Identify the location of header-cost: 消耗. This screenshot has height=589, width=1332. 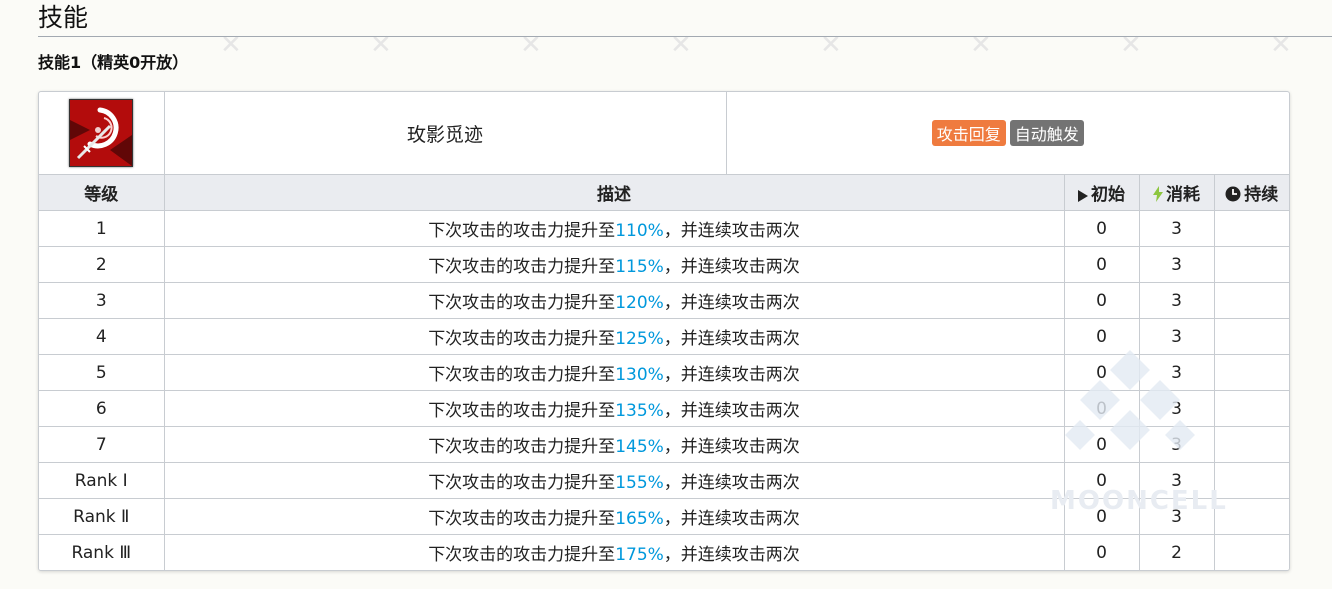
(1176, 192).